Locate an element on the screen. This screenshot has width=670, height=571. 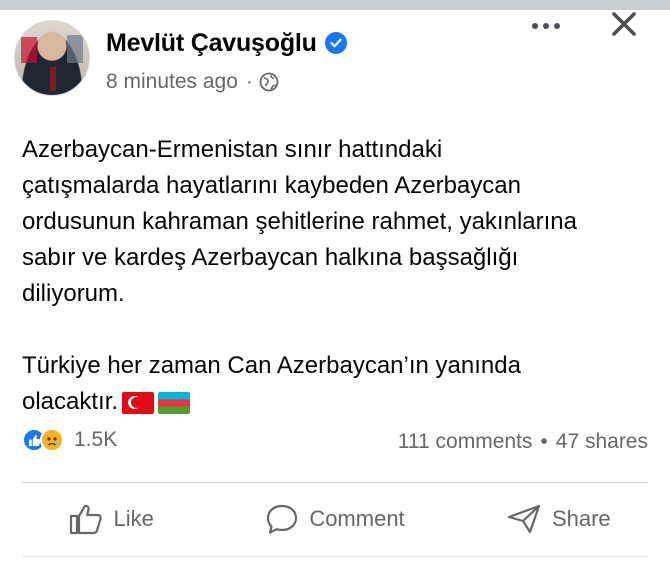
post-timestamp: 8 minutes ago is located at coordinates (172, 82).